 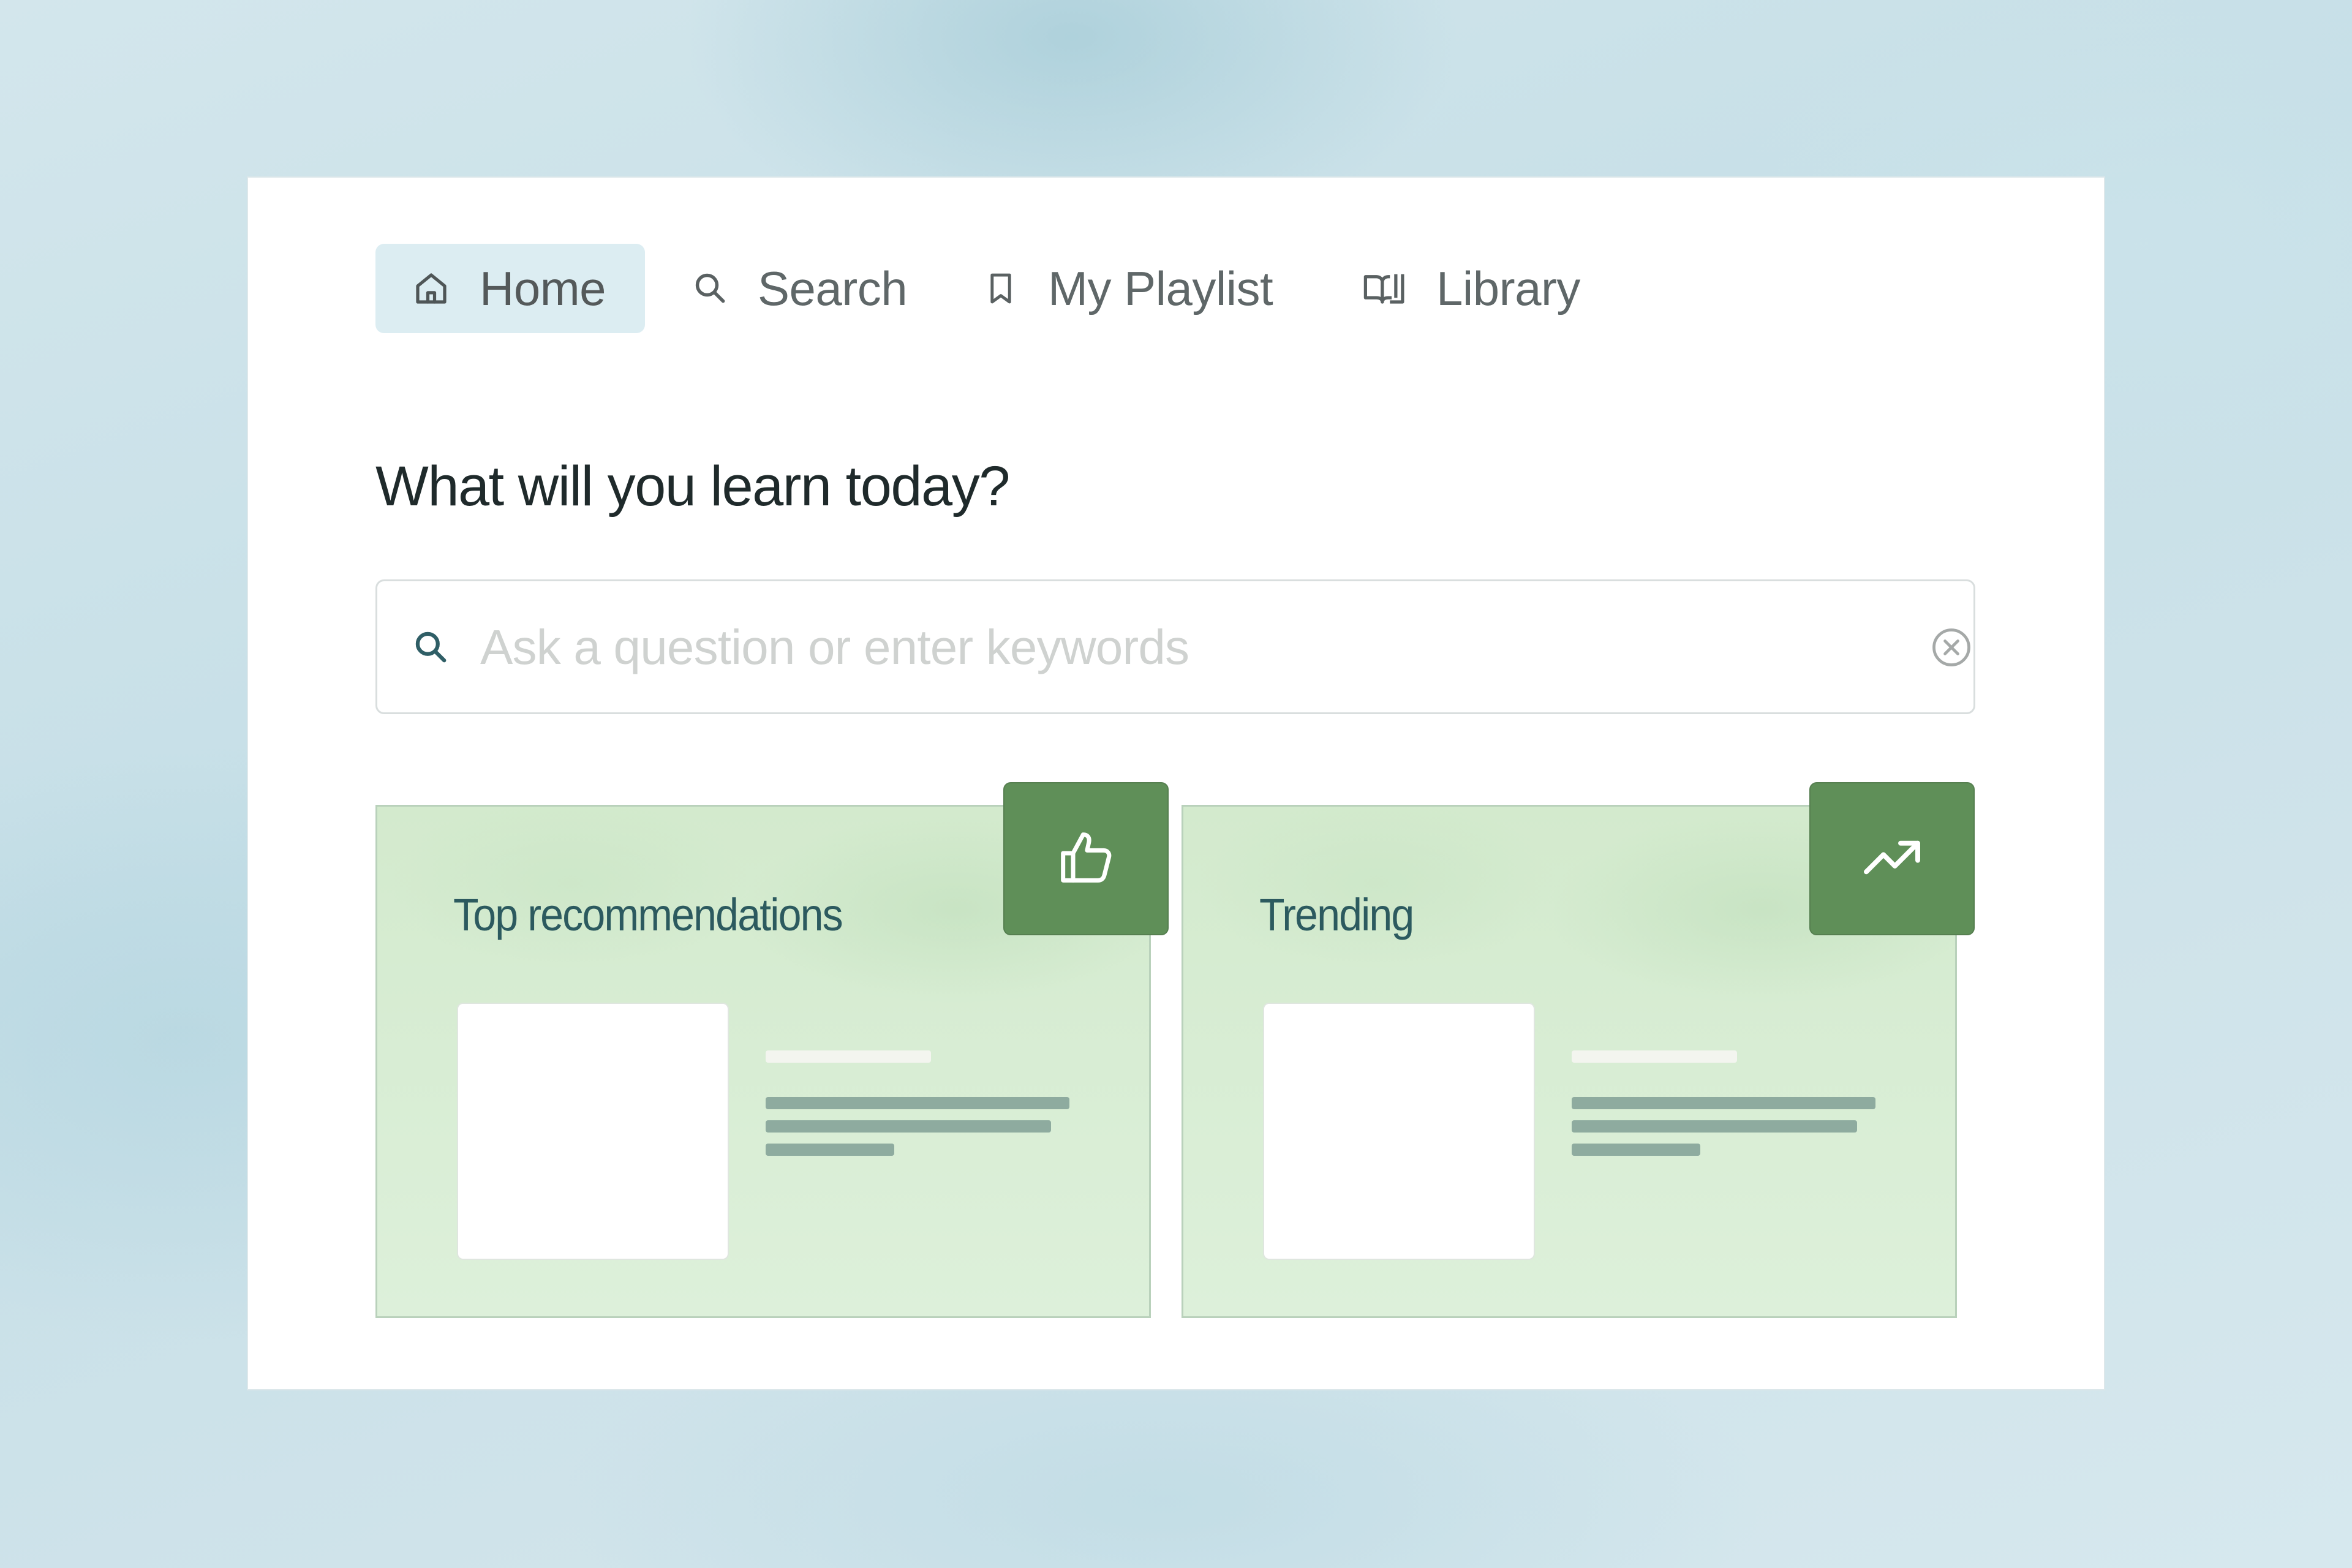 What do you see at coordinates (1001, 288) in the screenshot?
I see `bookmark-icon` at bounding box center [1001, 288].